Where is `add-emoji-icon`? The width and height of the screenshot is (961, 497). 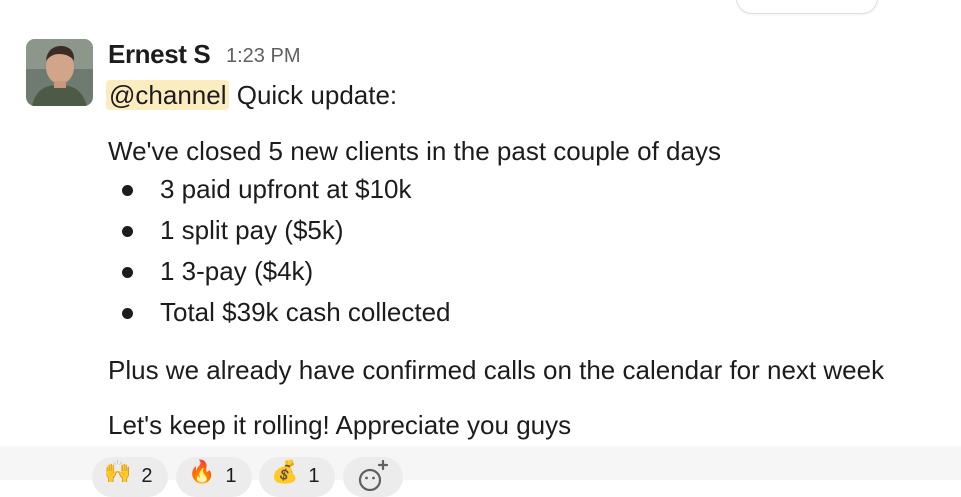 add-emoji-icon is located at coordinates (373, 475).